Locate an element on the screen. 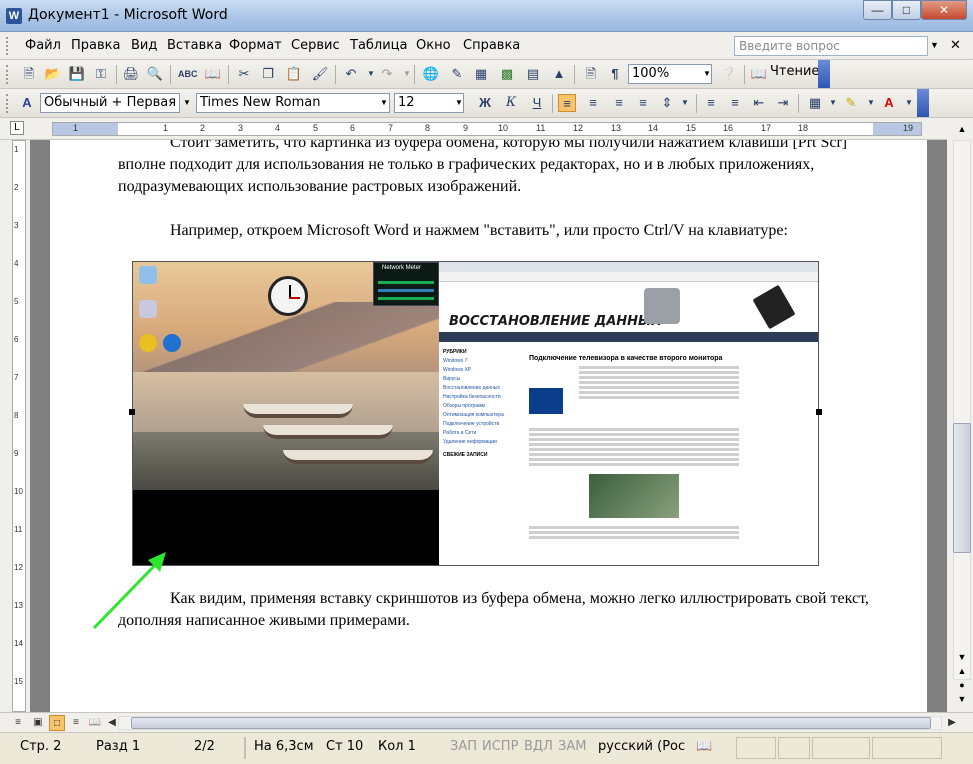 Image resolution: width=973 pixels, height=764 pixels. status-section: Разд 1 is located at coordinates (118, 746).